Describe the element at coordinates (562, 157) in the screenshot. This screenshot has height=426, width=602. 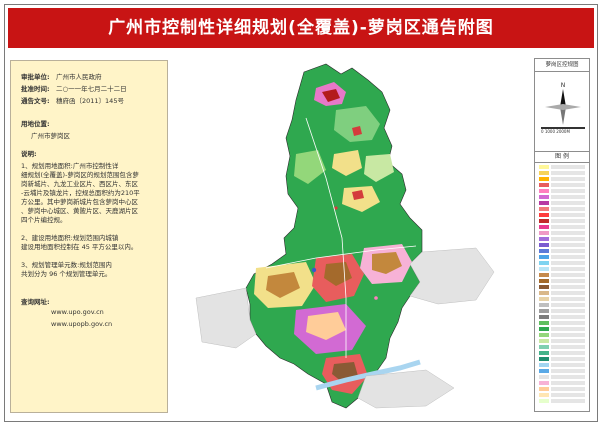
I see `legend-title: 图 例` at that location.